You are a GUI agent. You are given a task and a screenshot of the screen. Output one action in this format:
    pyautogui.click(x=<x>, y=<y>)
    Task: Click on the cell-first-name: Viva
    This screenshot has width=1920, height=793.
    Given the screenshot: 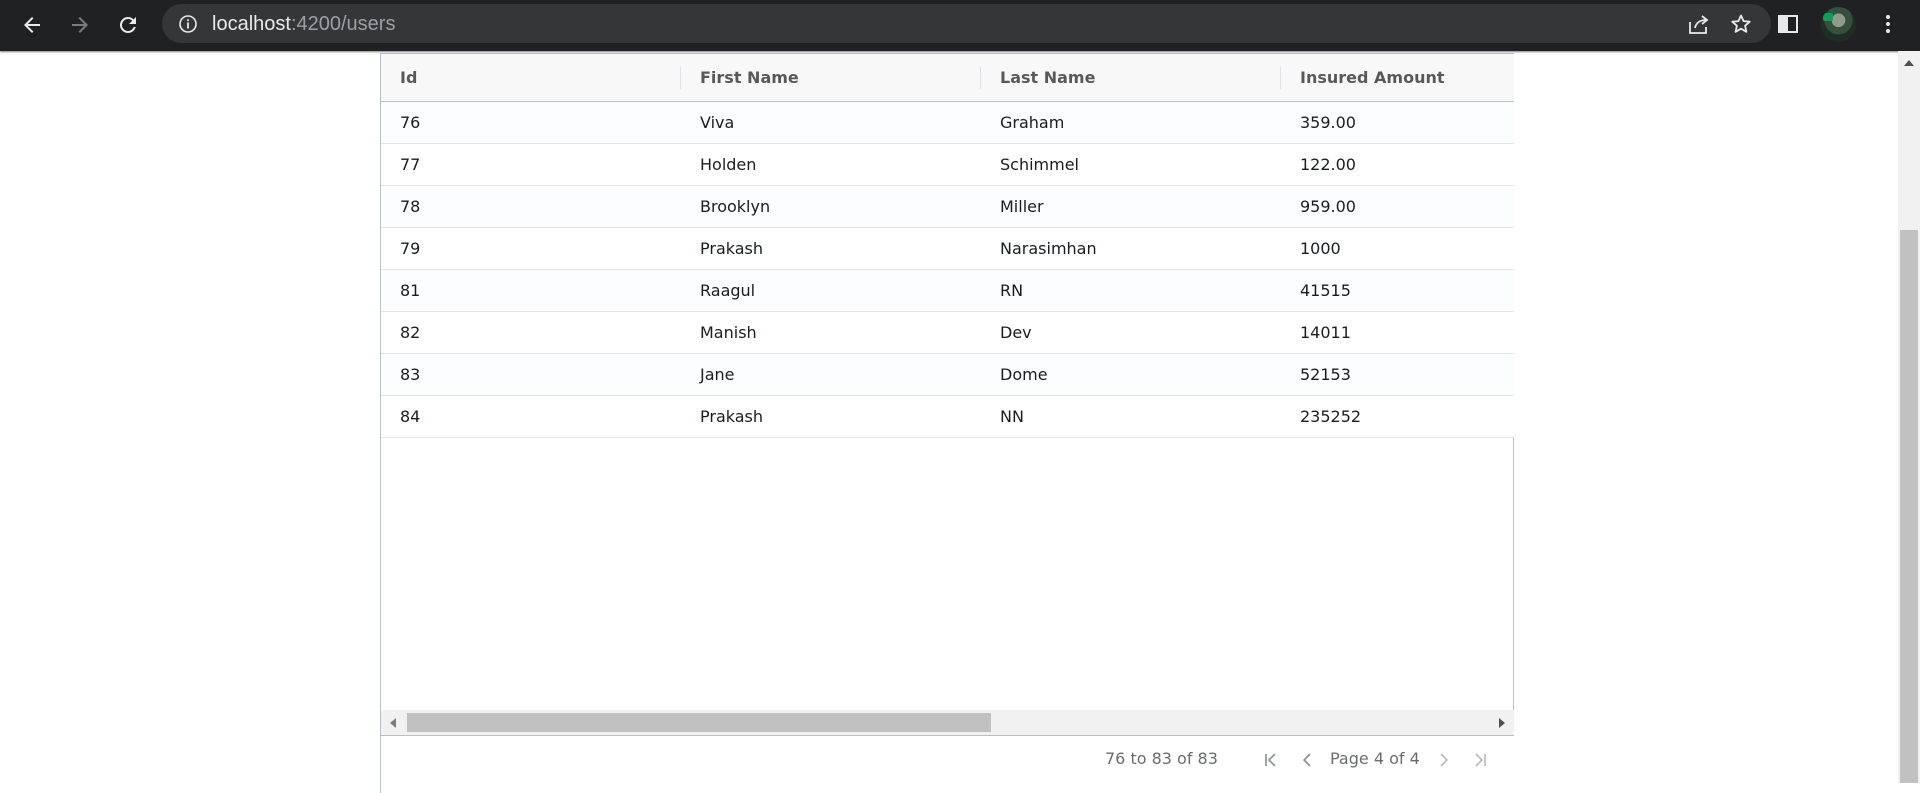 What is the action you would take?
    pyautogui.click(x=707, y=122)
    